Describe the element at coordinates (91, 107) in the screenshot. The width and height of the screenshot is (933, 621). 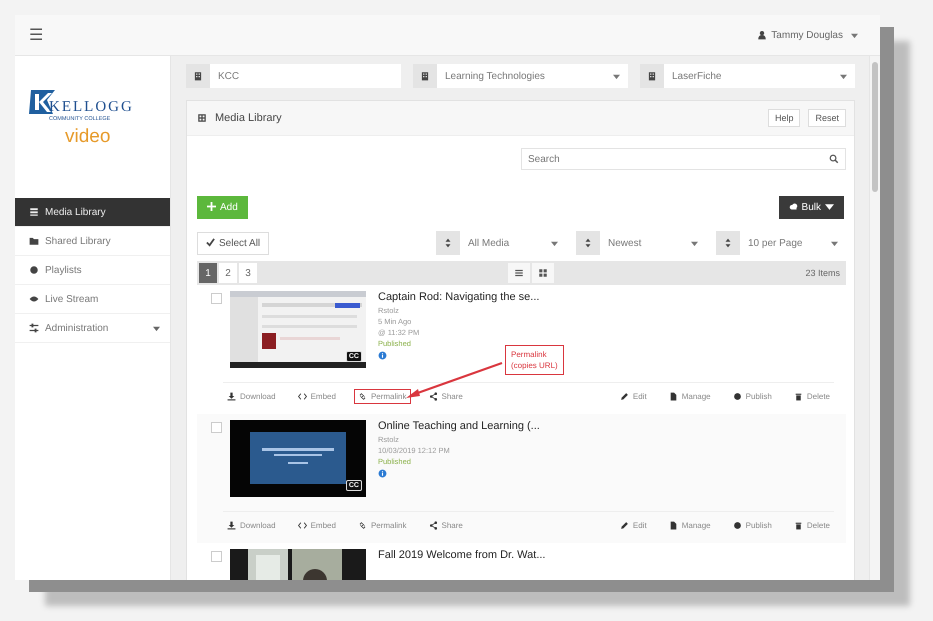
I see `logo-wordmark: KELLOGG` at that location.